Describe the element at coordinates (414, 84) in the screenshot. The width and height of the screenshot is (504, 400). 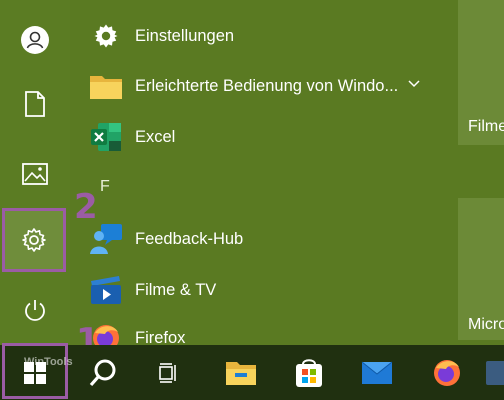
I see `chevron-down-icon` at that location.